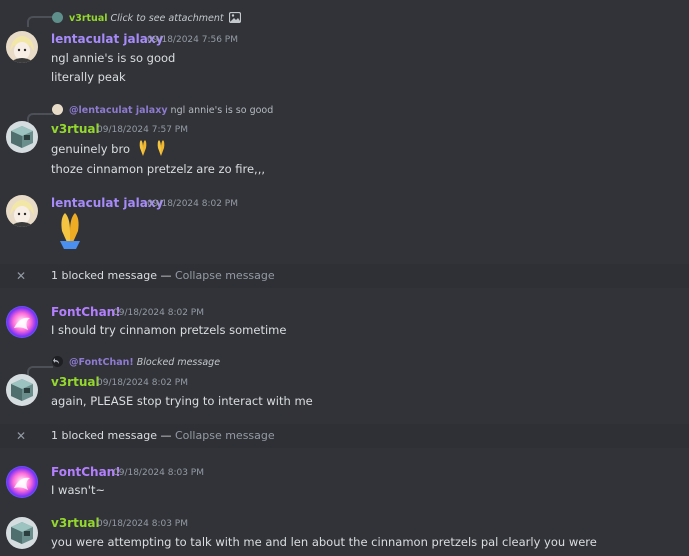 This screenshot has height=556, width=689. What do you see at coordinates (169, 330) in the screenshot?
I see `message-line: I should try cinnamon pretzels sometime` at bounding box center [169, 330].